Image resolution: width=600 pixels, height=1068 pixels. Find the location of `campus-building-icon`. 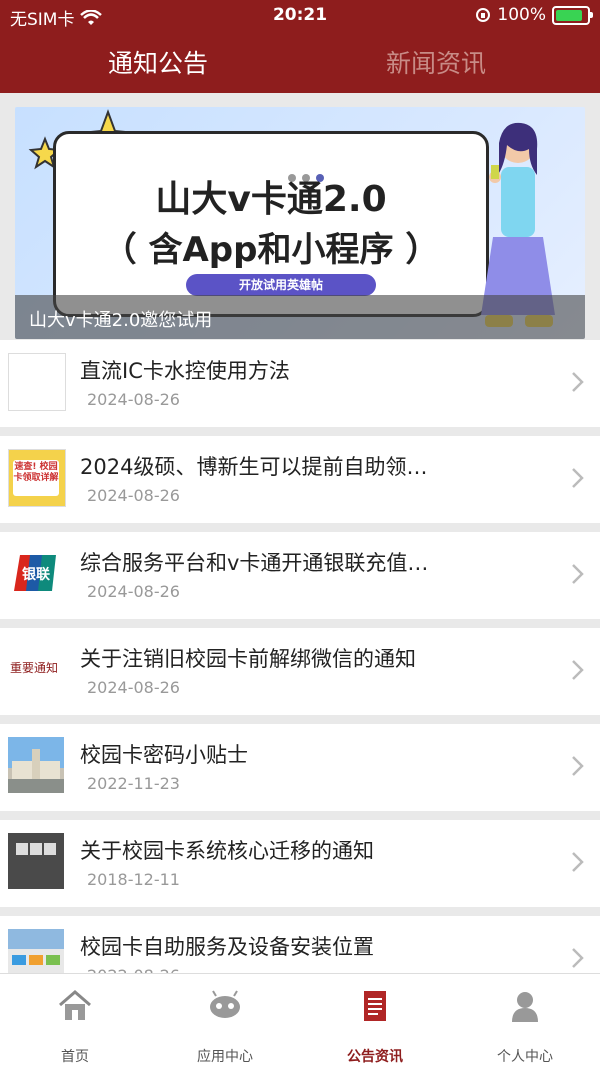

campus-building-icon is located at coordinates (36, 771).